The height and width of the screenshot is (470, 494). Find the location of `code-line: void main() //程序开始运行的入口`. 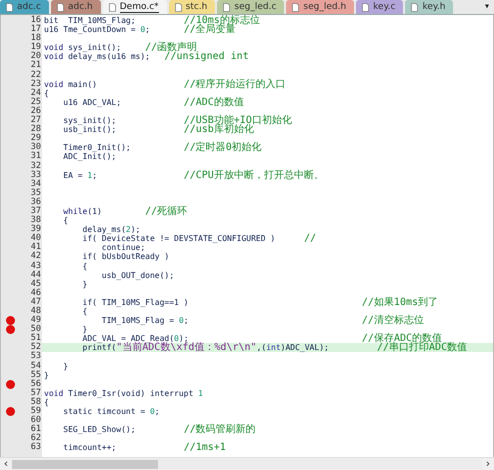

code-line: void main() //程序开始运行的入口 is located at coordinates (165, 84).